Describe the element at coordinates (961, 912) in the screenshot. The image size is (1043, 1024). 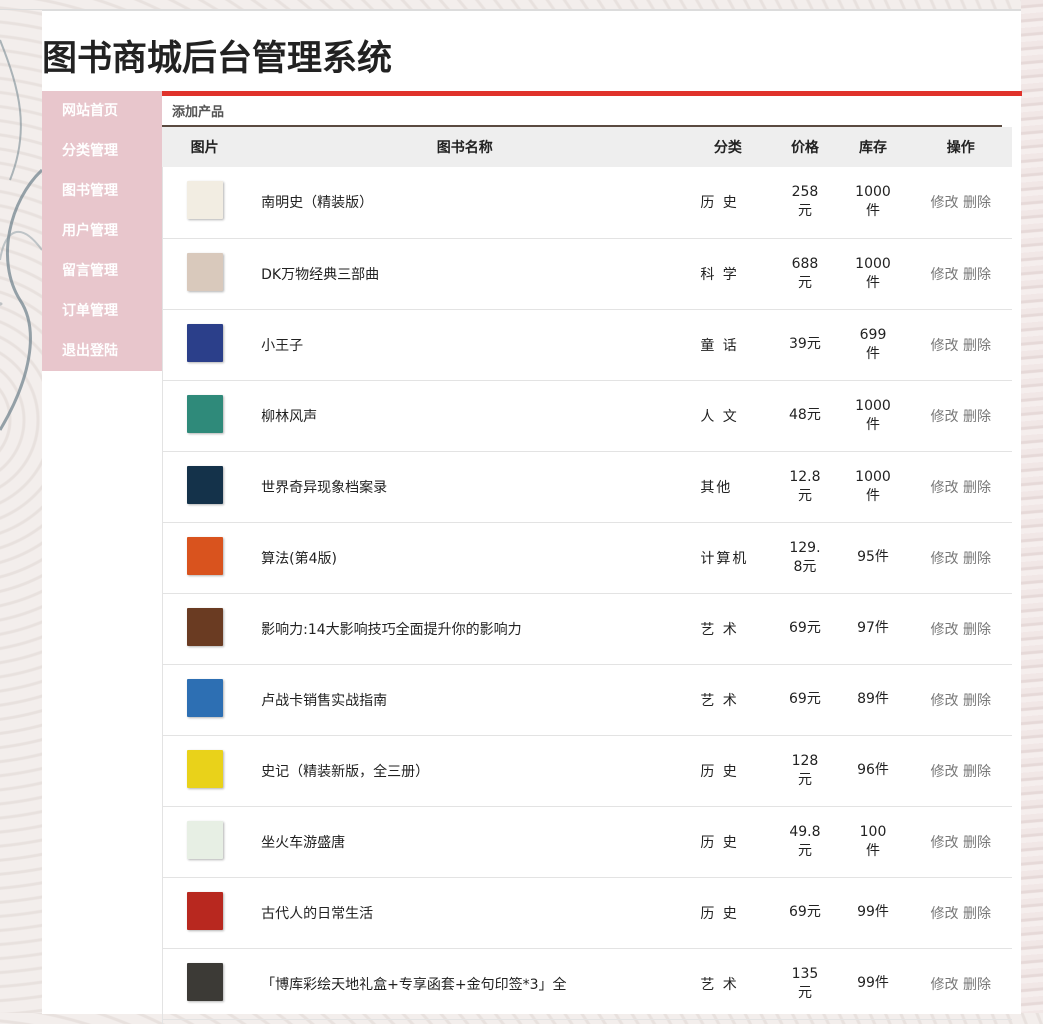
I see `row-actions: 修改 删除` at that location.